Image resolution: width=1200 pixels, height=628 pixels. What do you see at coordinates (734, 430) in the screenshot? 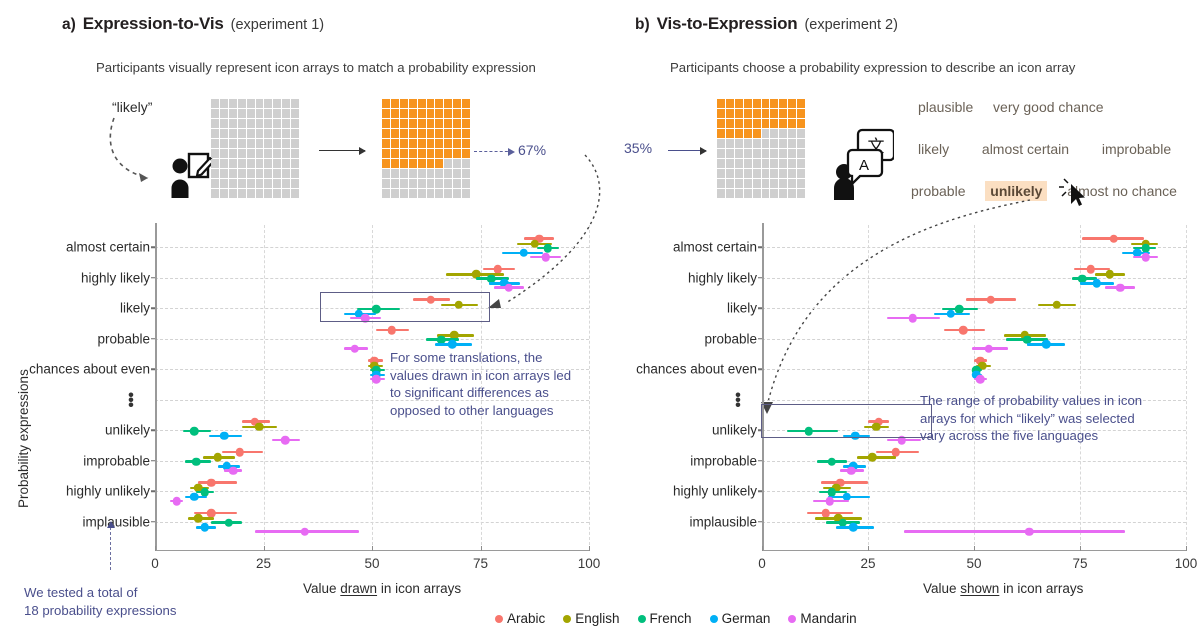
I see `y-axis-label: unlikely` at bounding box center [734, 430].